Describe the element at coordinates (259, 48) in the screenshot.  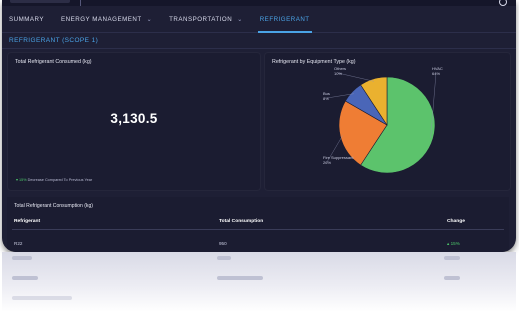
I see `section-divider` at that location.